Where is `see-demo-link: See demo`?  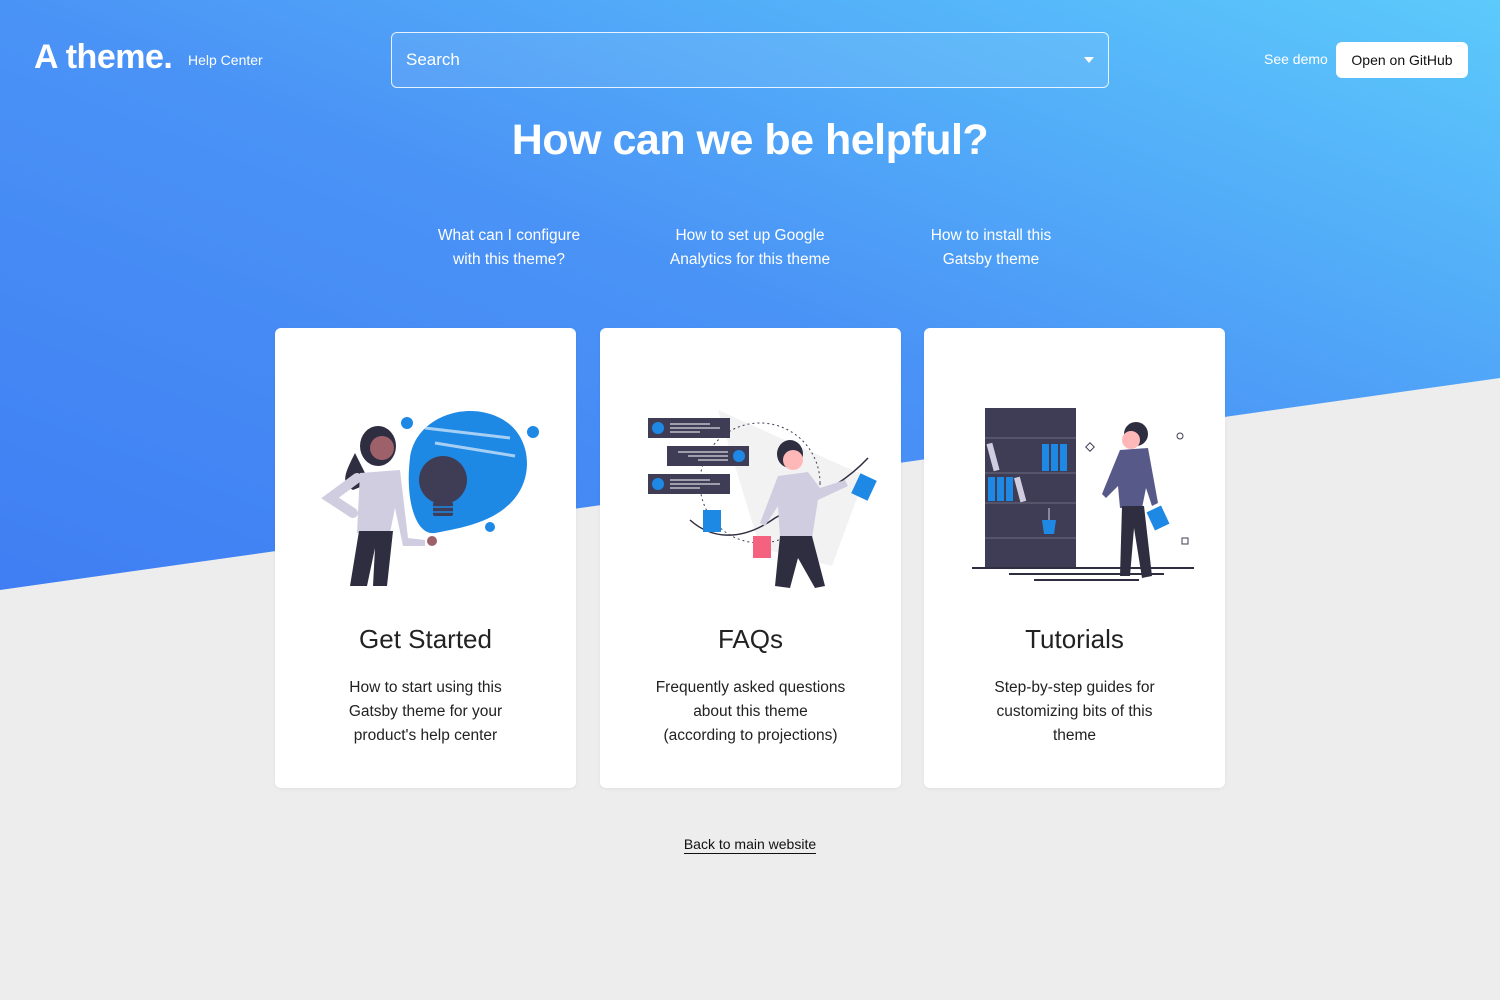
see-demo-link: See demo is located at coordinates (1296, 59).